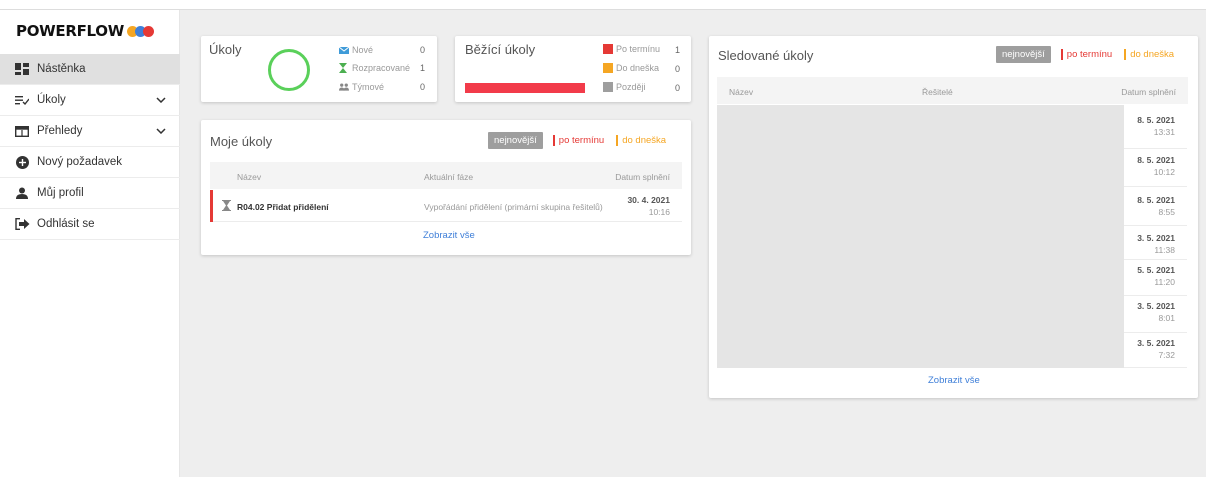 The image size is (1206, 477). Describe the element at coordinates (678, 50) in the screenshot. I see `stat-value: 1` at that location.